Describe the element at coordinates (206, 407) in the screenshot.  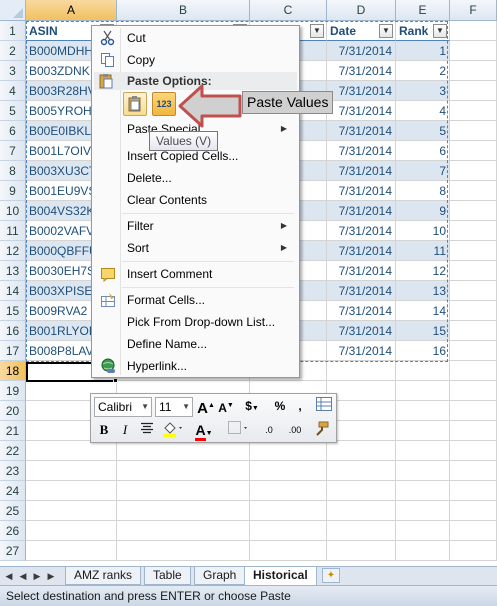
I see `grow-font-button: A▲` at that location.